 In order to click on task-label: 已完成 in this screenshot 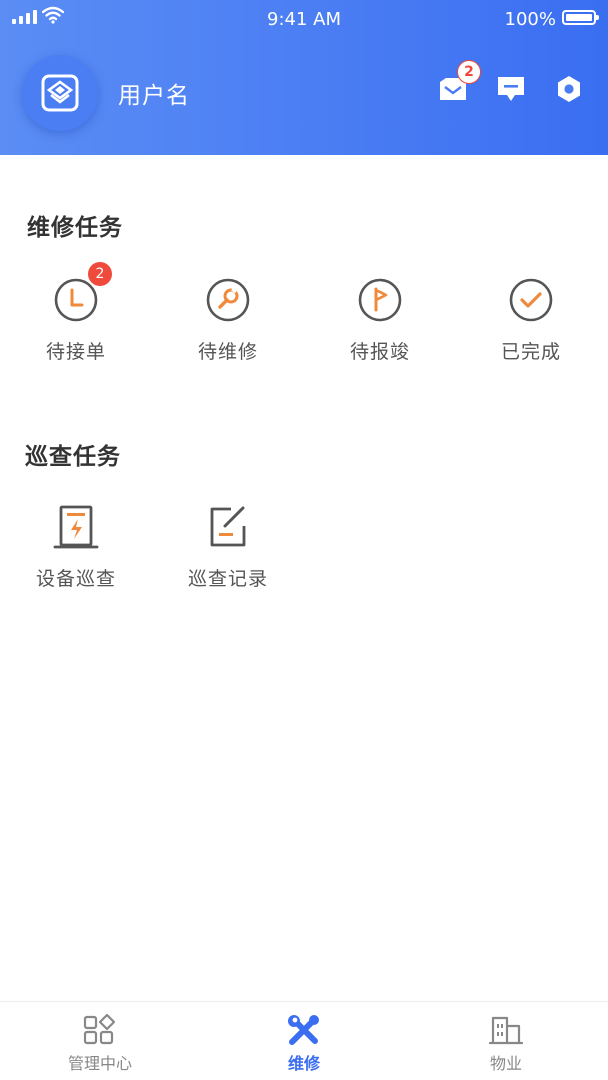, I will do `click(530, 352)`.